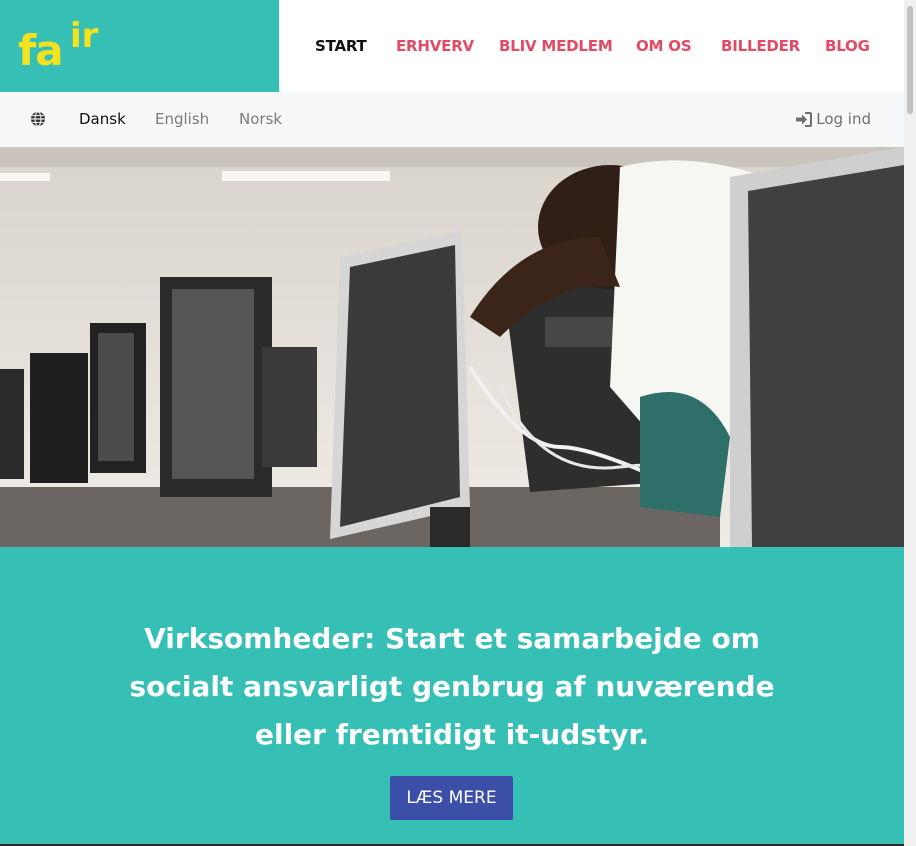 The height and width of the screenshot is (846, 916). What do you see at coordinates (760, 46) in the screenshot?
I see `nav-item-billeder: BILLEDER` at bounding box center [760, 46].